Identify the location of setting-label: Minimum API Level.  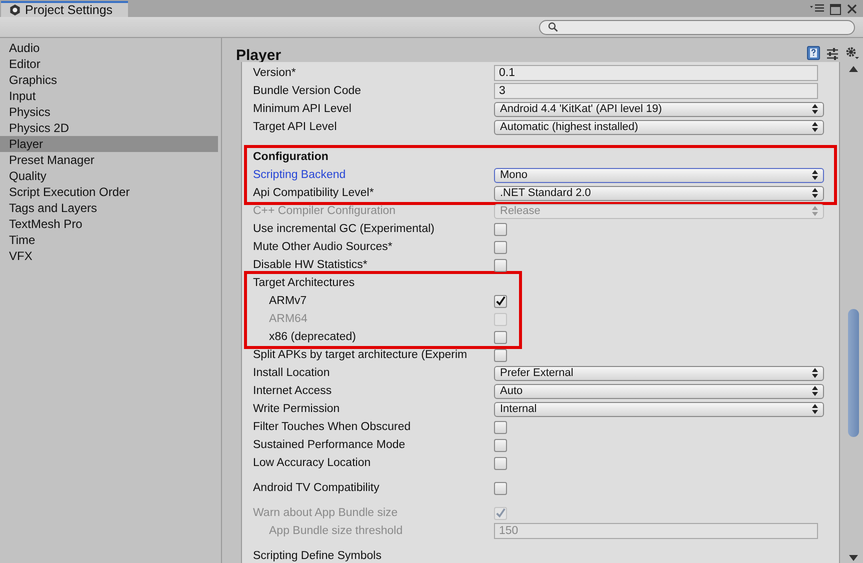
(302, 109).